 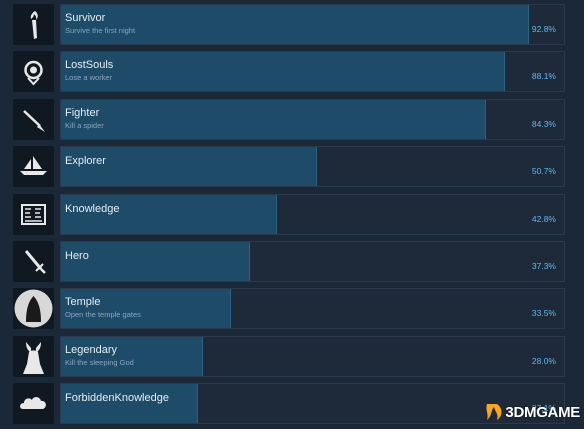 What do you see at coordinates (312, 261) in the screenshot?
I see `progress-bar: Hero 37.3%` at bounding box center [312, 261].